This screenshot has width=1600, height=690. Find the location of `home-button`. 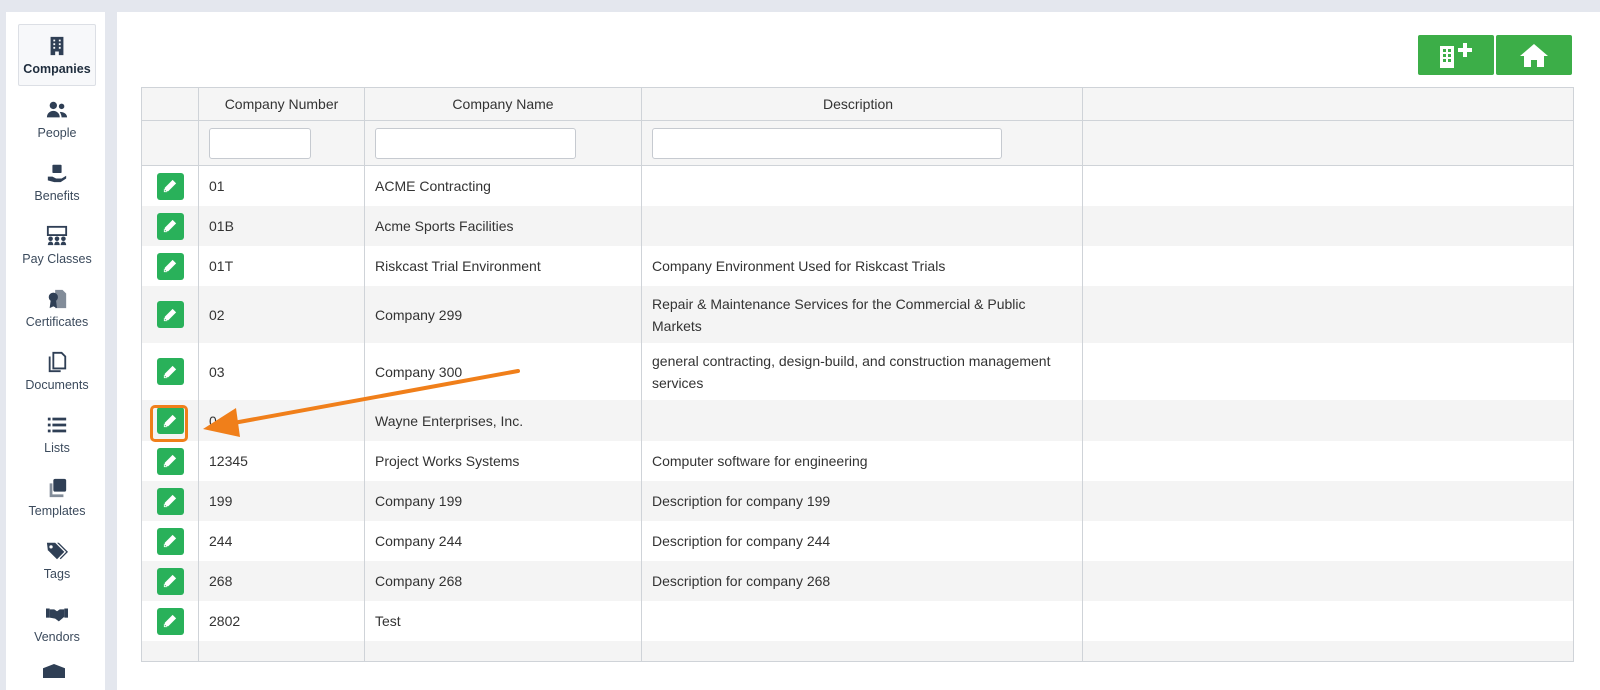

home-button is located at coordinates (1534, 55).